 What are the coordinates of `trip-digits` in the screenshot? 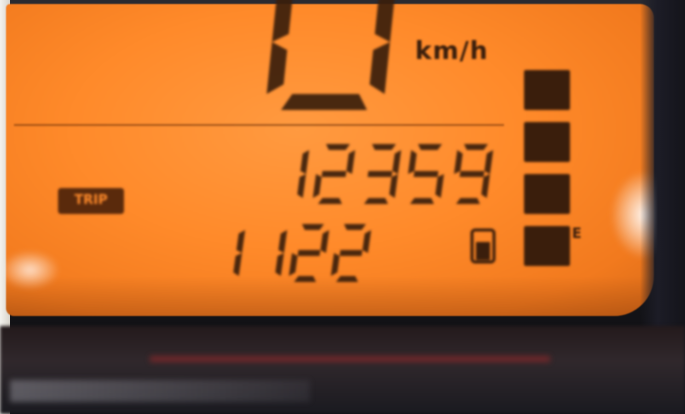 It's located at (302, 253).